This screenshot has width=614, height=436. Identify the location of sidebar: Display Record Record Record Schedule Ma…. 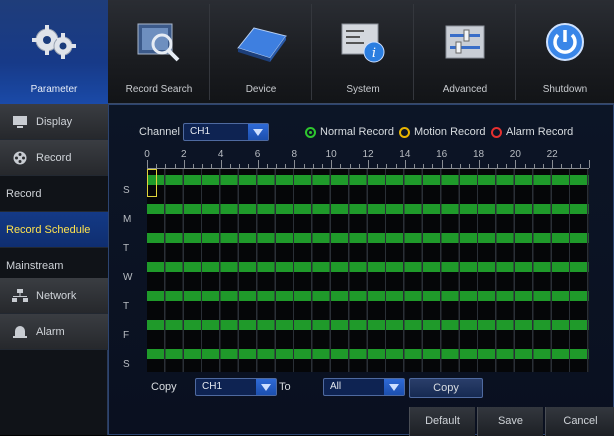
(54, 269).